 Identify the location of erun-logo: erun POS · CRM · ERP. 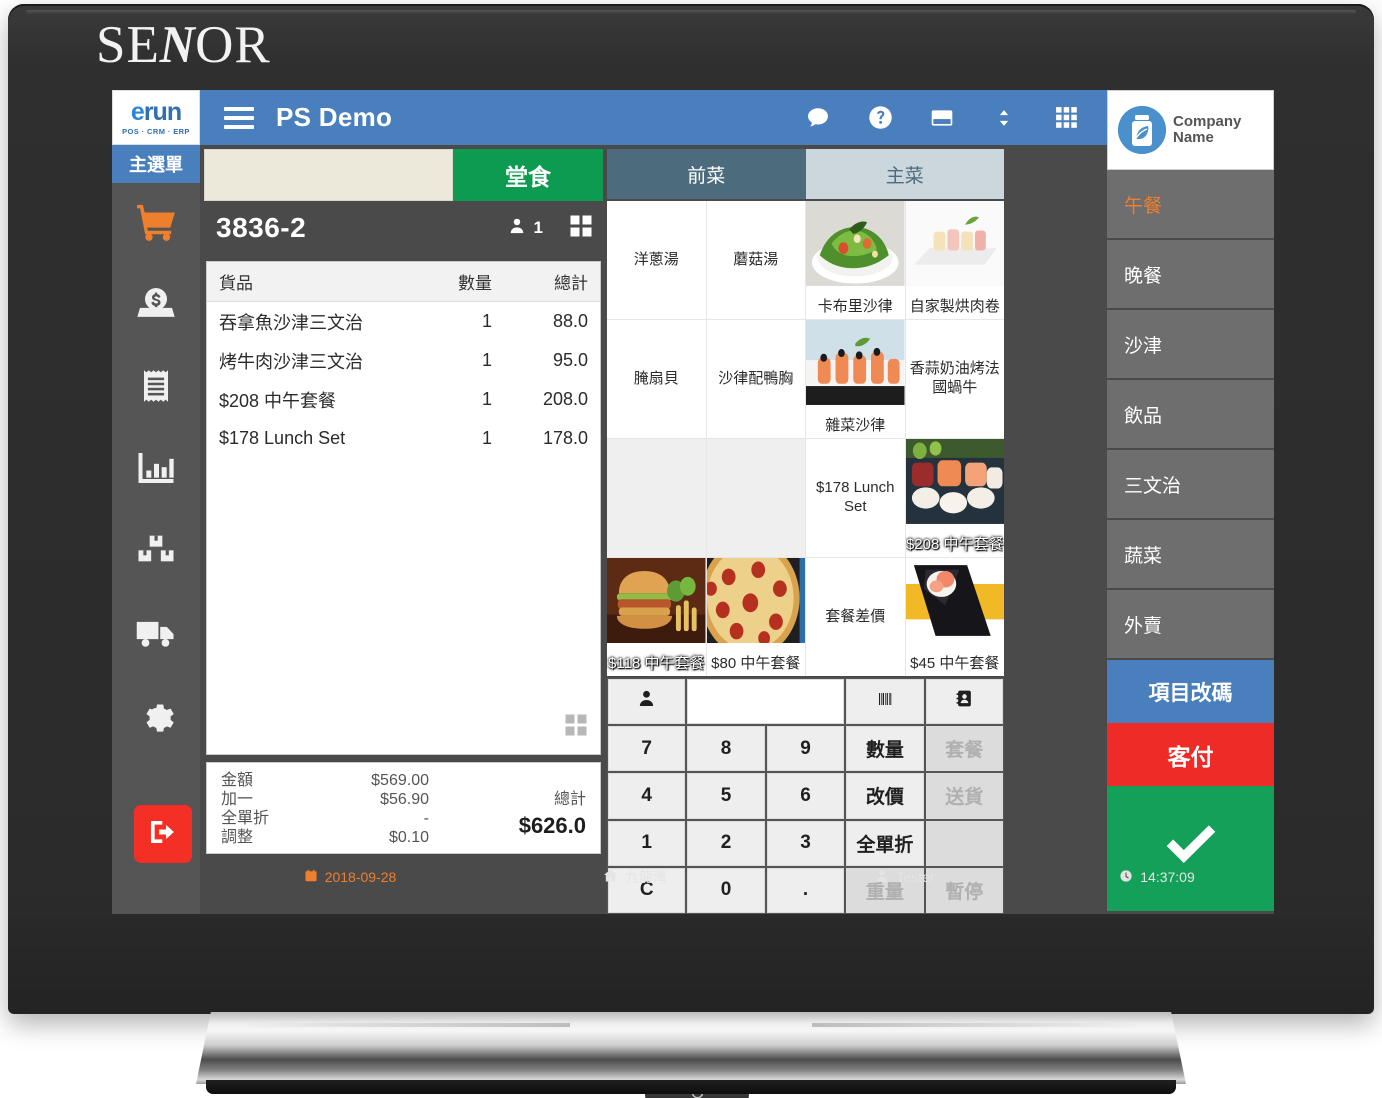
(156, 117).